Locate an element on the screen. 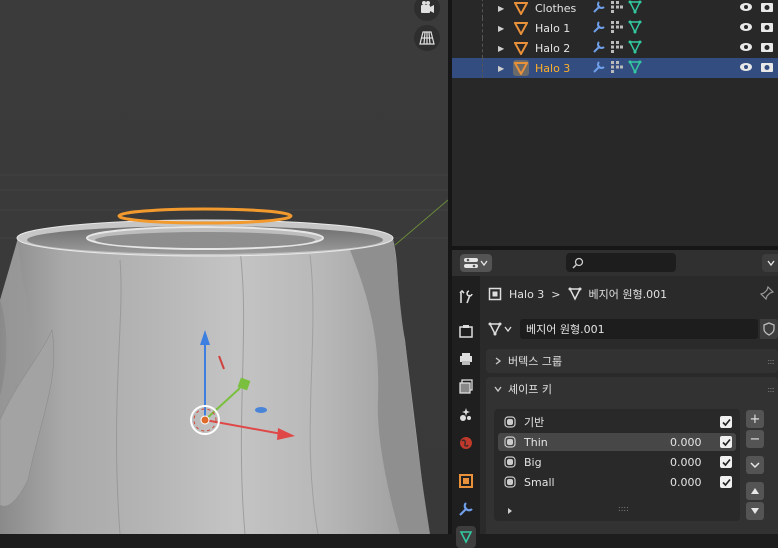  properties-search-input is located at coordinates (621, 262).